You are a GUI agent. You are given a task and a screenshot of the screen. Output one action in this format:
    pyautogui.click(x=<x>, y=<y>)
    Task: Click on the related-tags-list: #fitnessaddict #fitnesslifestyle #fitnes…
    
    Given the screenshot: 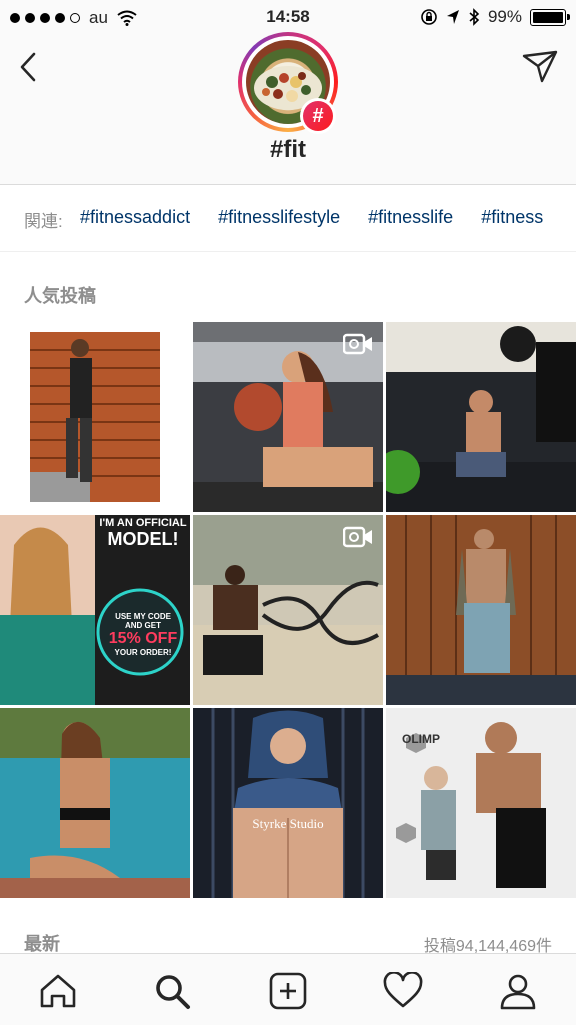 What is the action you would take?
    pyautogui.click(x=311, y=217)
    